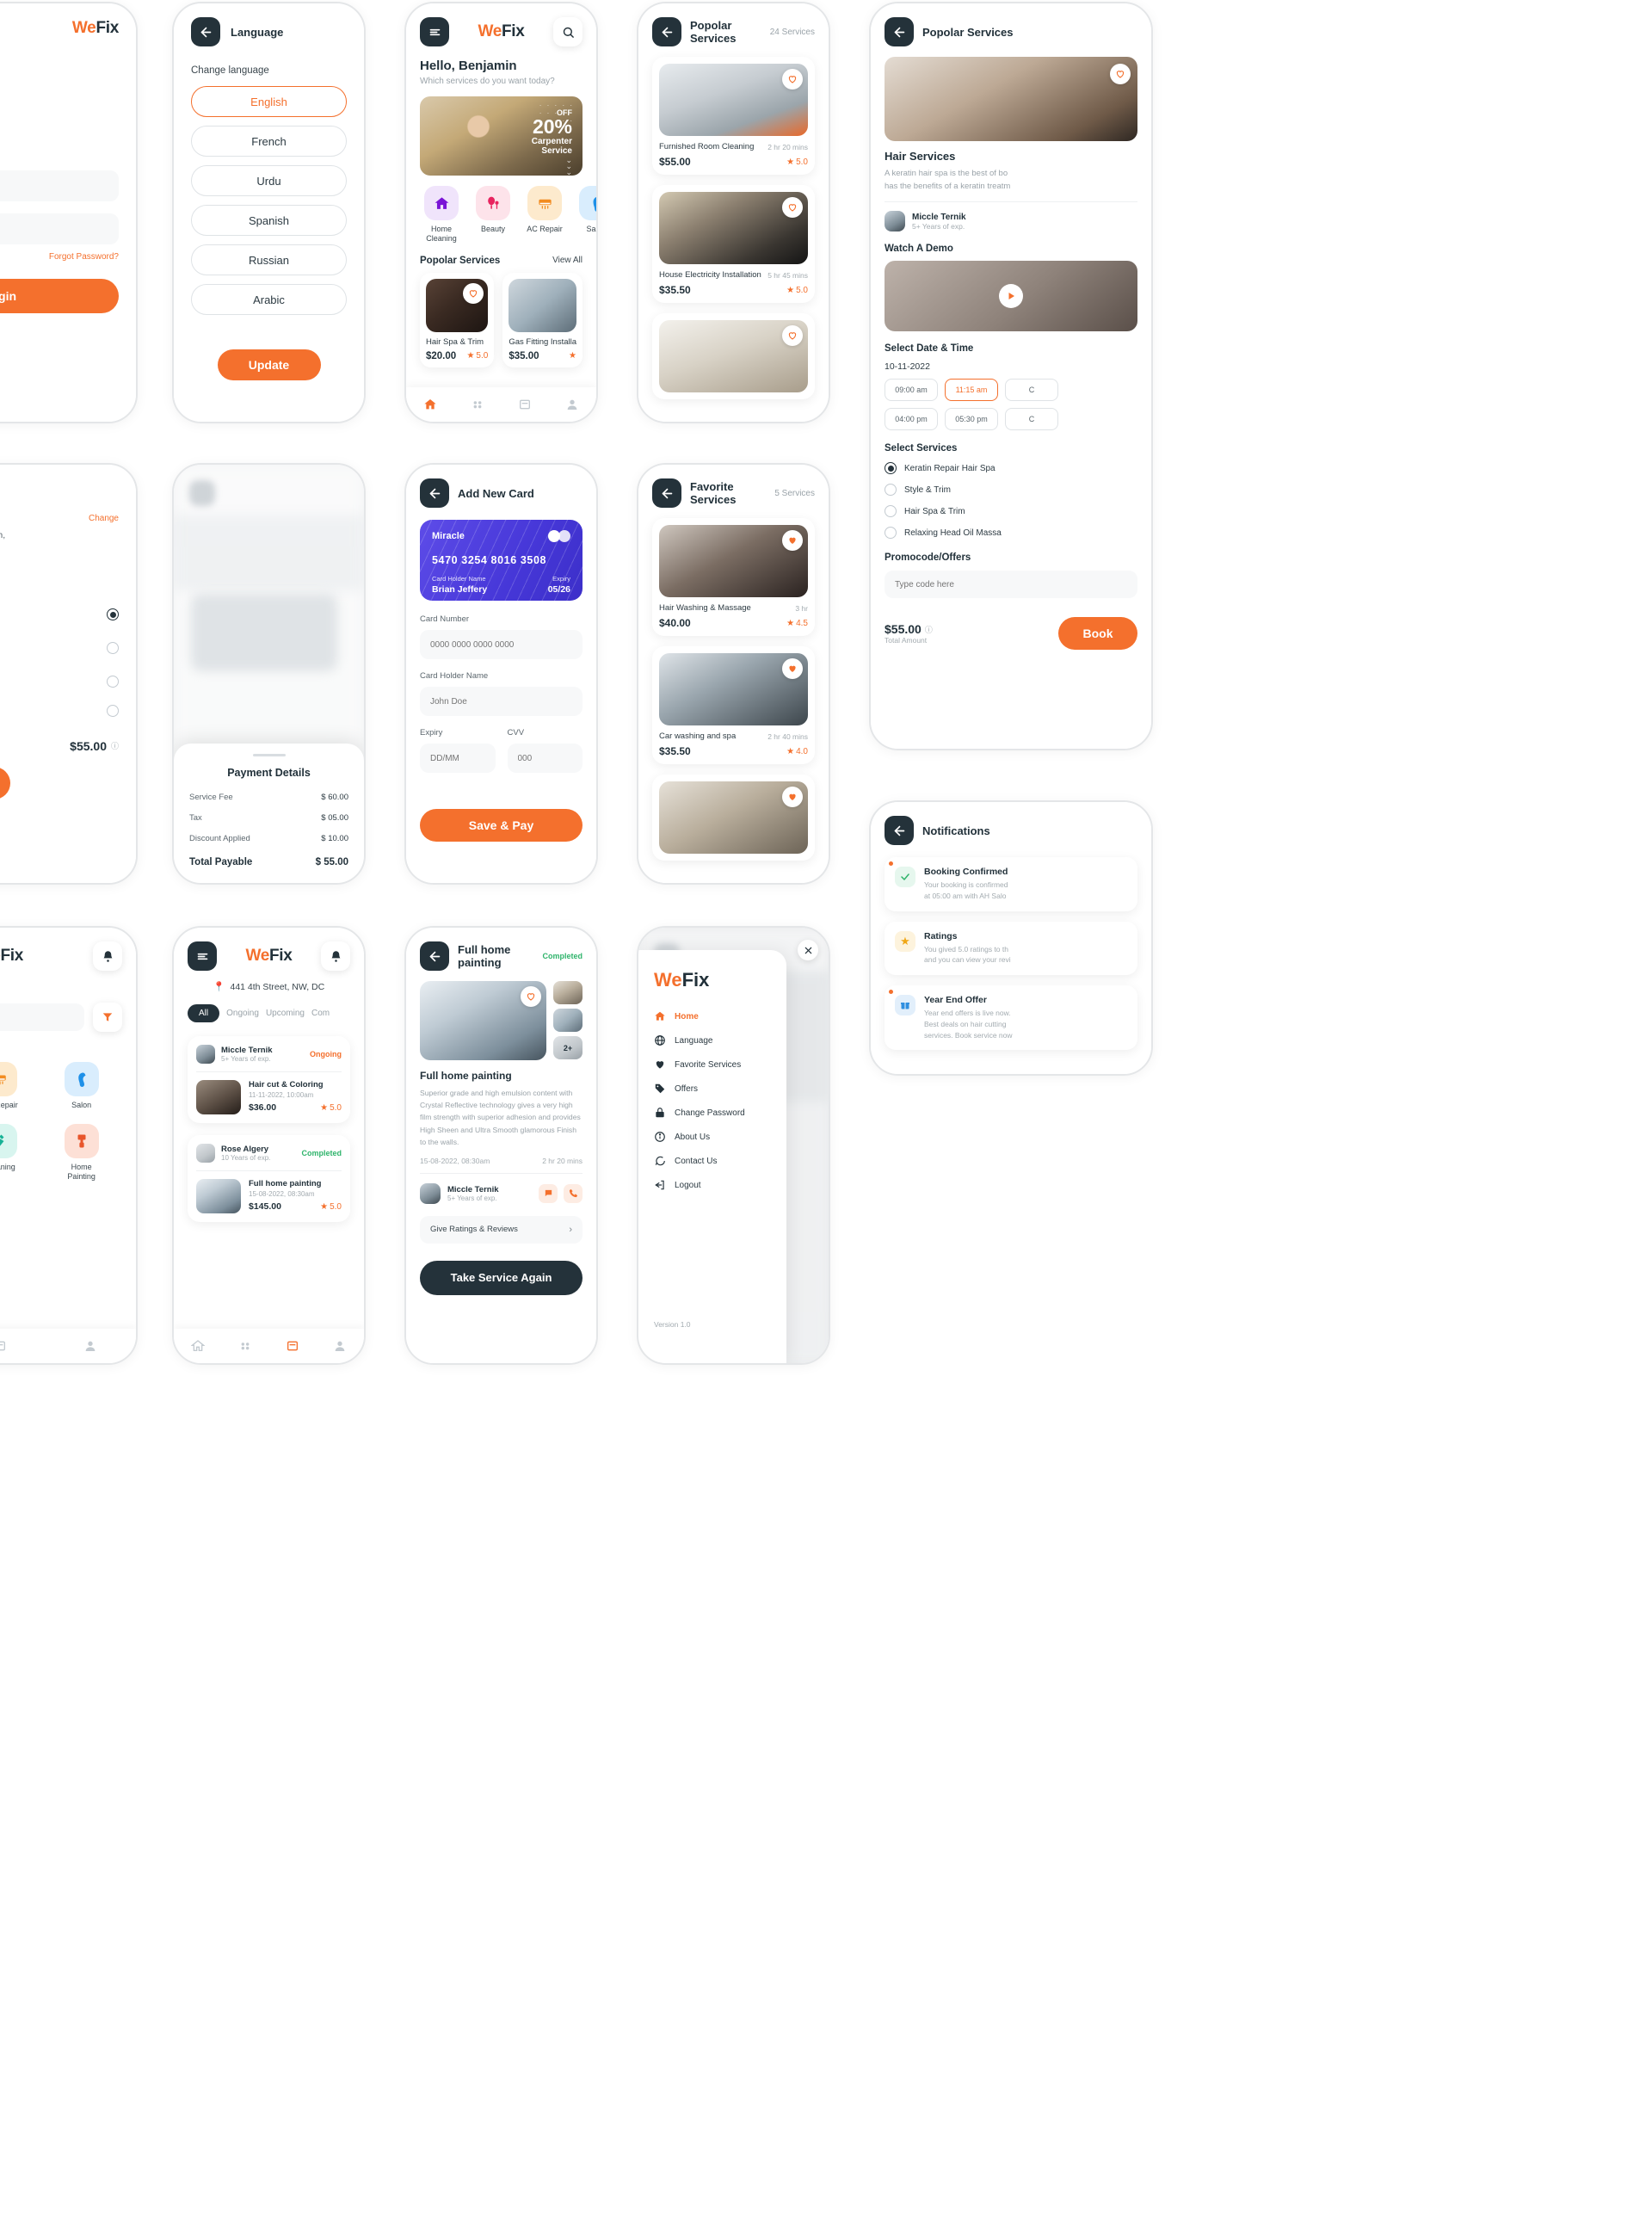  What do you see at coordinates (911, 420) in the screenshot?
I see `time-slot: 04:00 pm` at bounding box center [911, 420].